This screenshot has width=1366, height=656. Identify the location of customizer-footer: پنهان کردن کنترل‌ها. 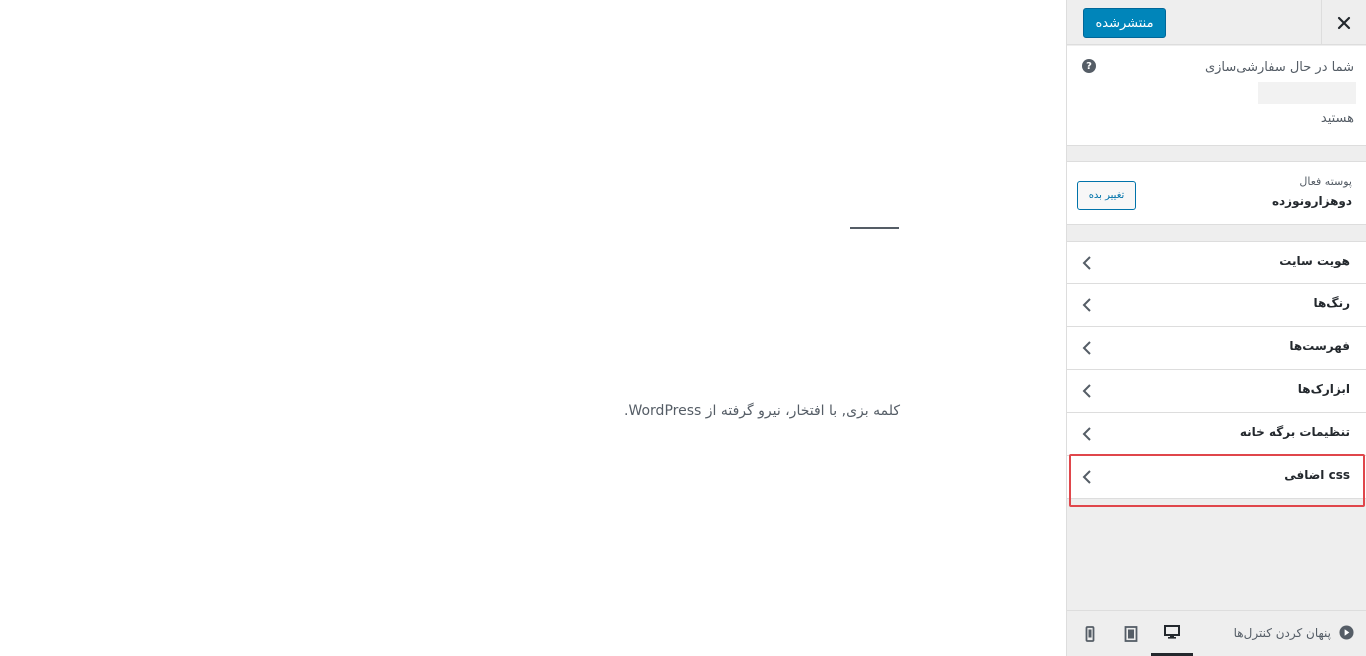
(1216, 633).